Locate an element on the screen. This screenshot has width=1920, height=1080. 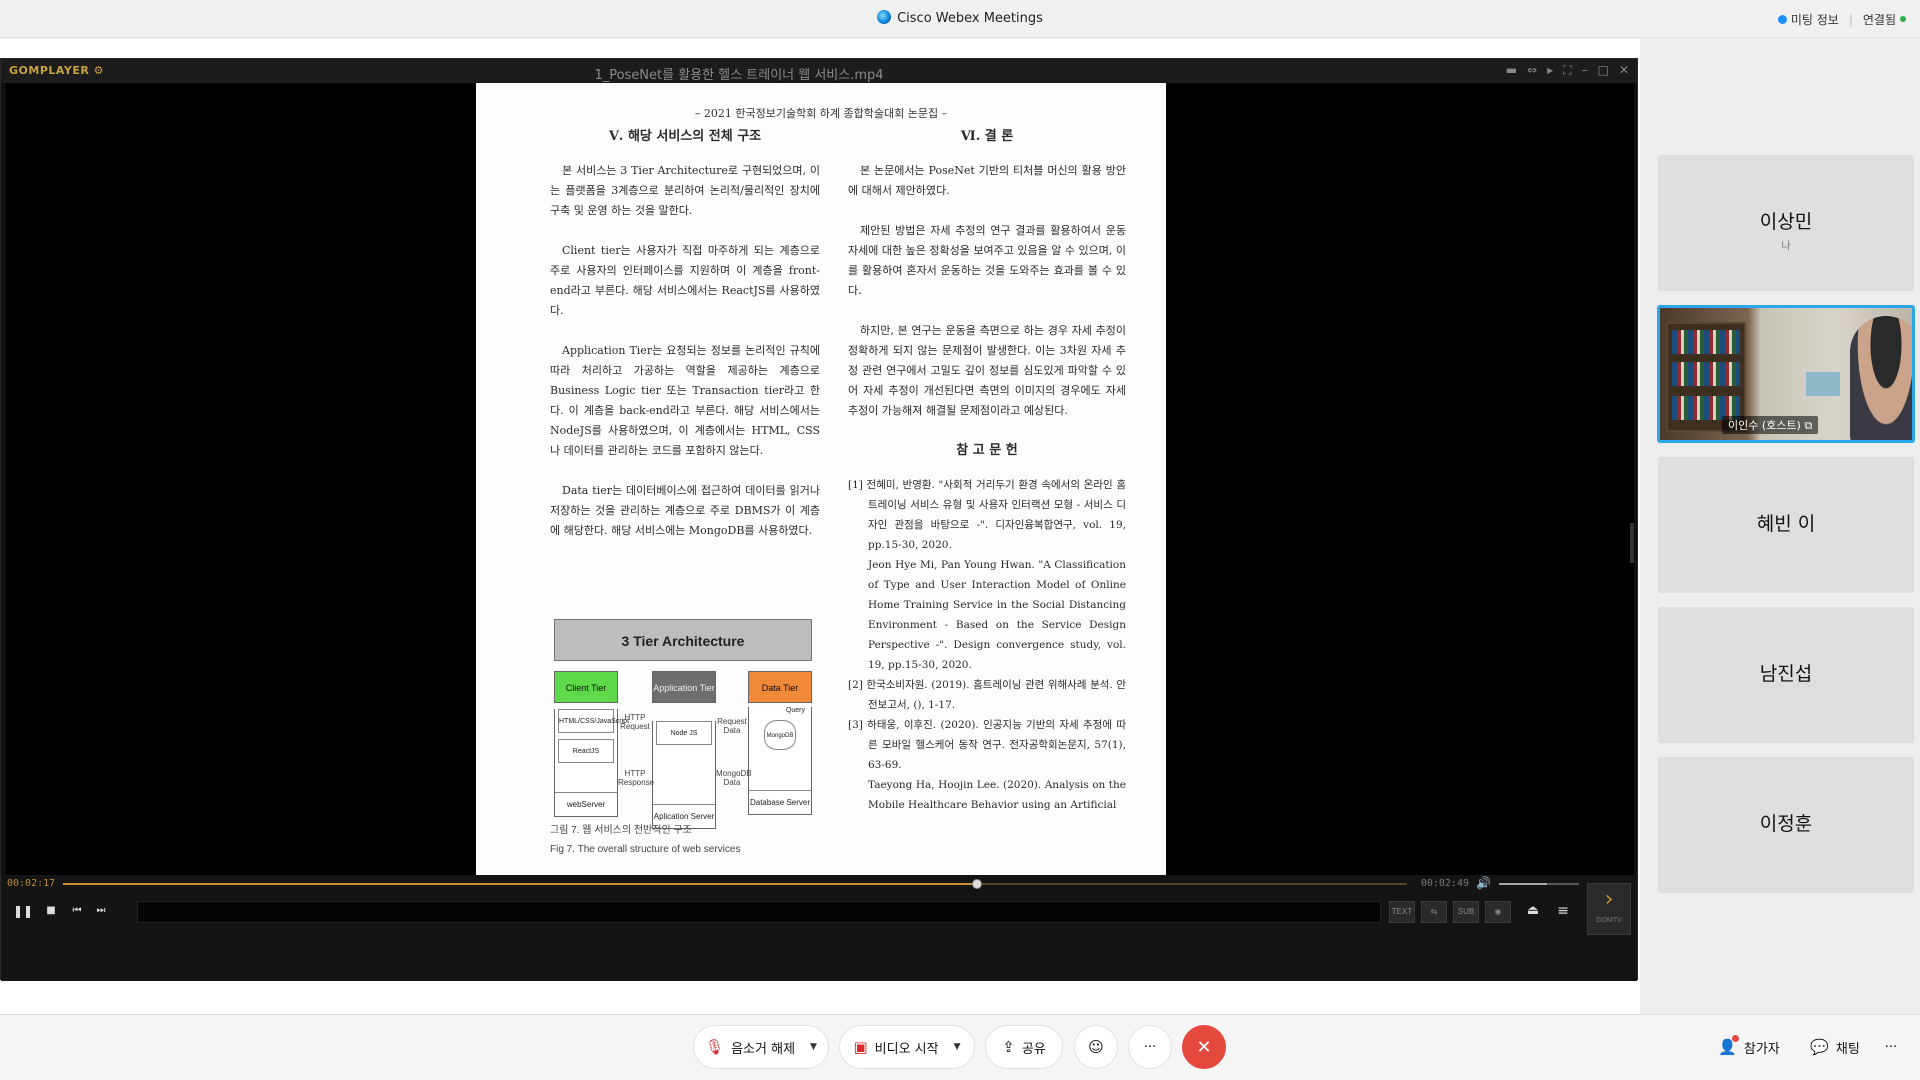
participant-name: 남진섭 is located at coordinates (1786, 674).